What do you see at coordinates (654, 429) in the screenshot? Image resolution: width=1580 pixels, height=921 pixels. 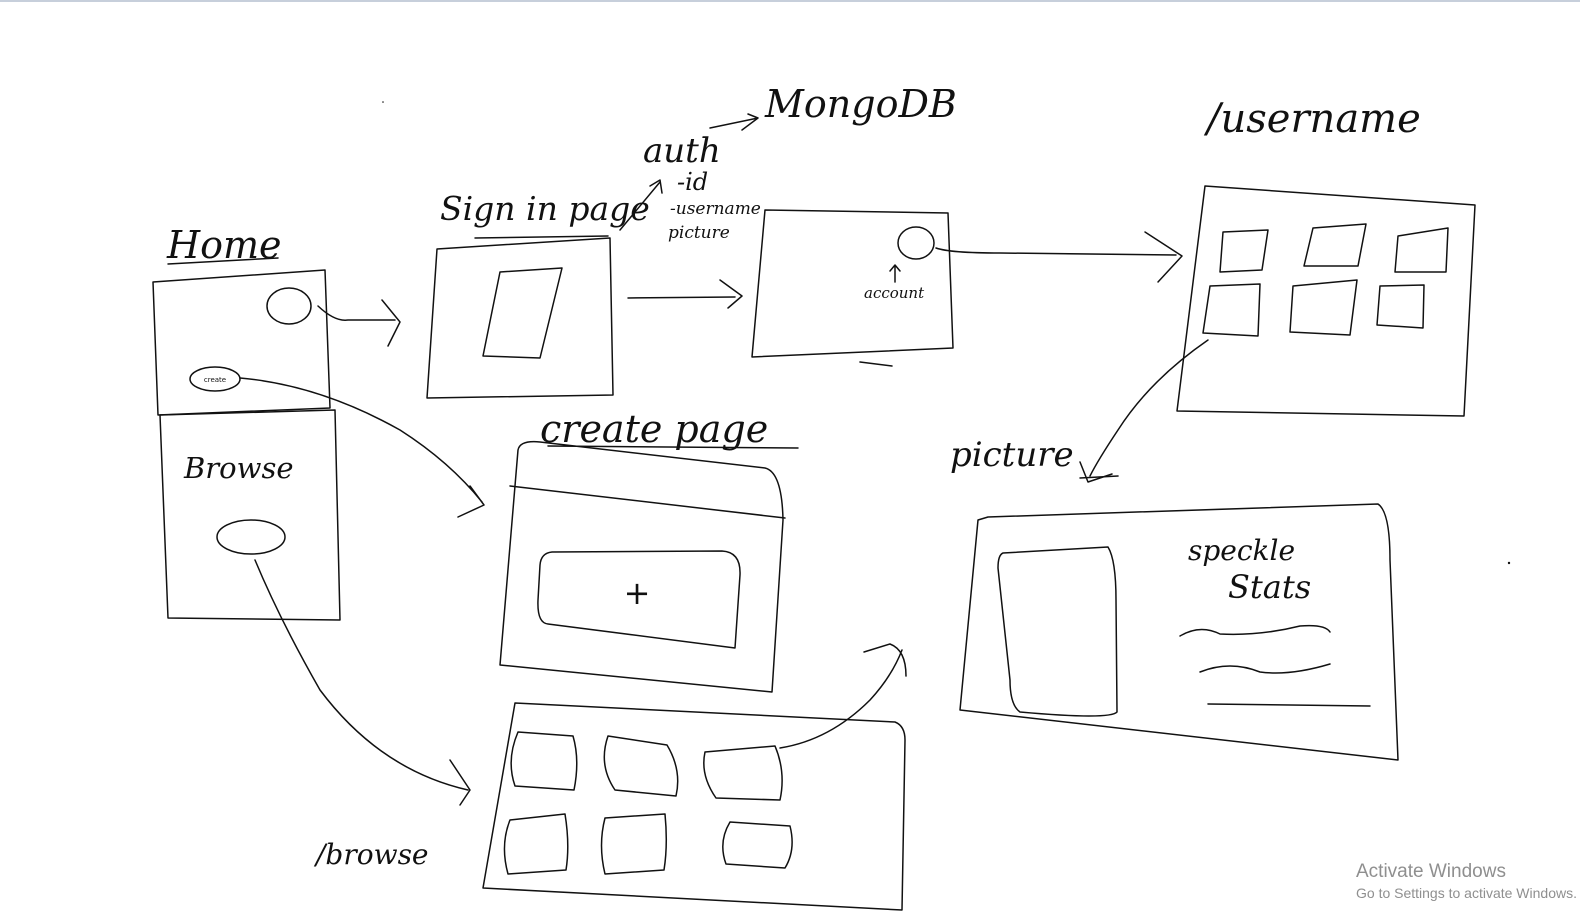 I see `create-page-title: create page` at bounding box center [654, 429].